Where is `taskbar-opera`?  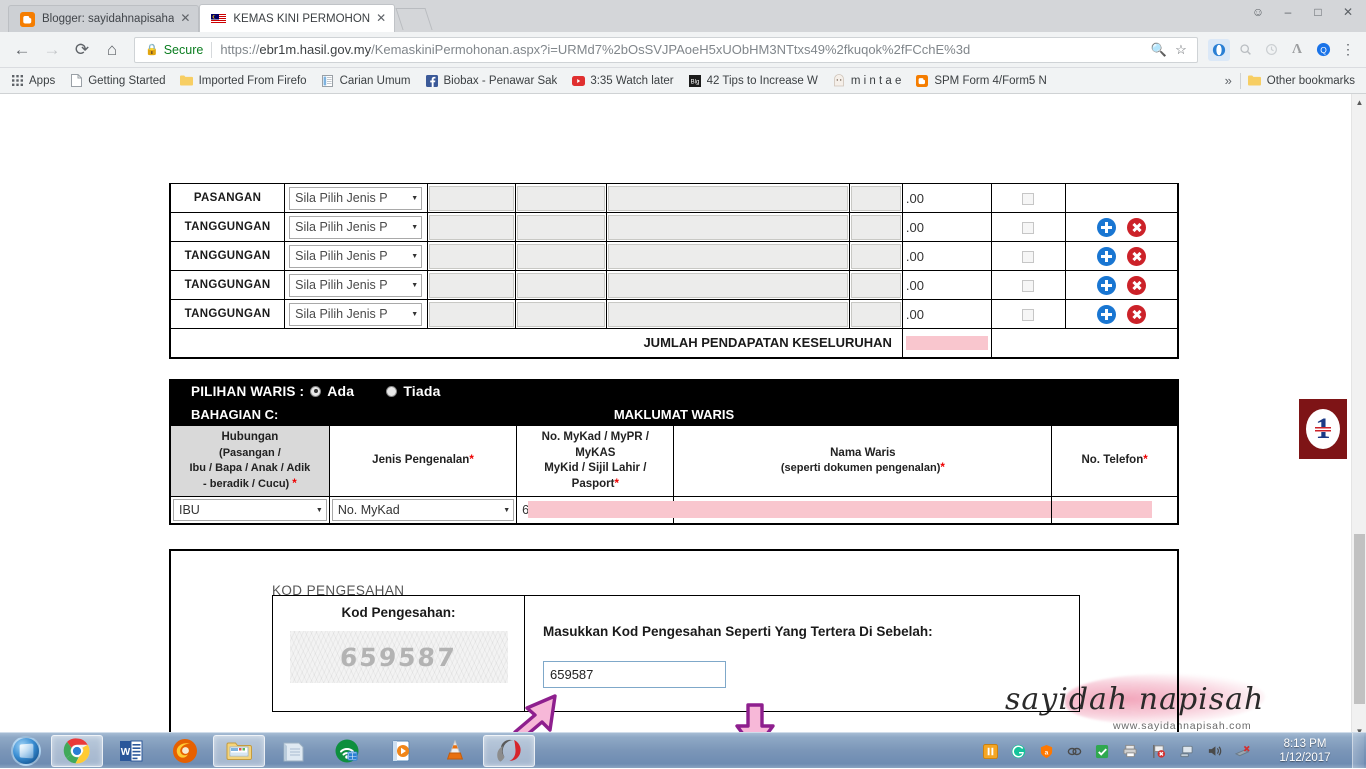 taskbar-opera is located at coordinates (509, 750).